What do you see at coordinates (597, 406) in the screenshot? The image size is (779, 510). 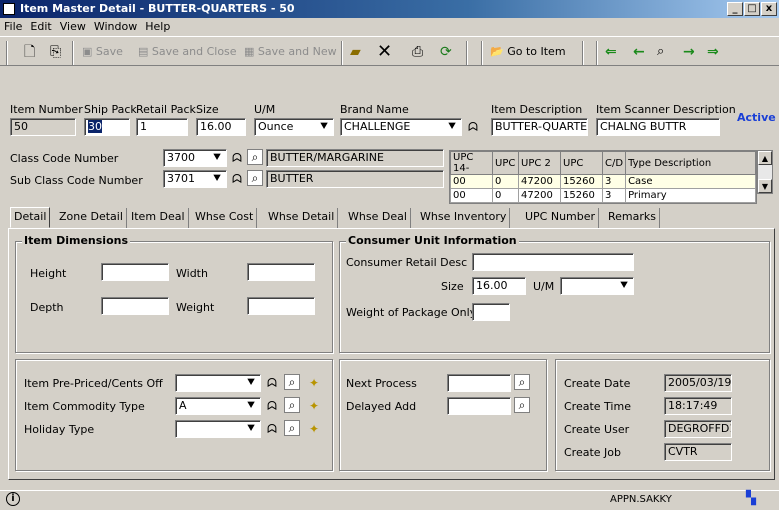 I see `create-time-label: Create Time` at bounding box center [597, 406].